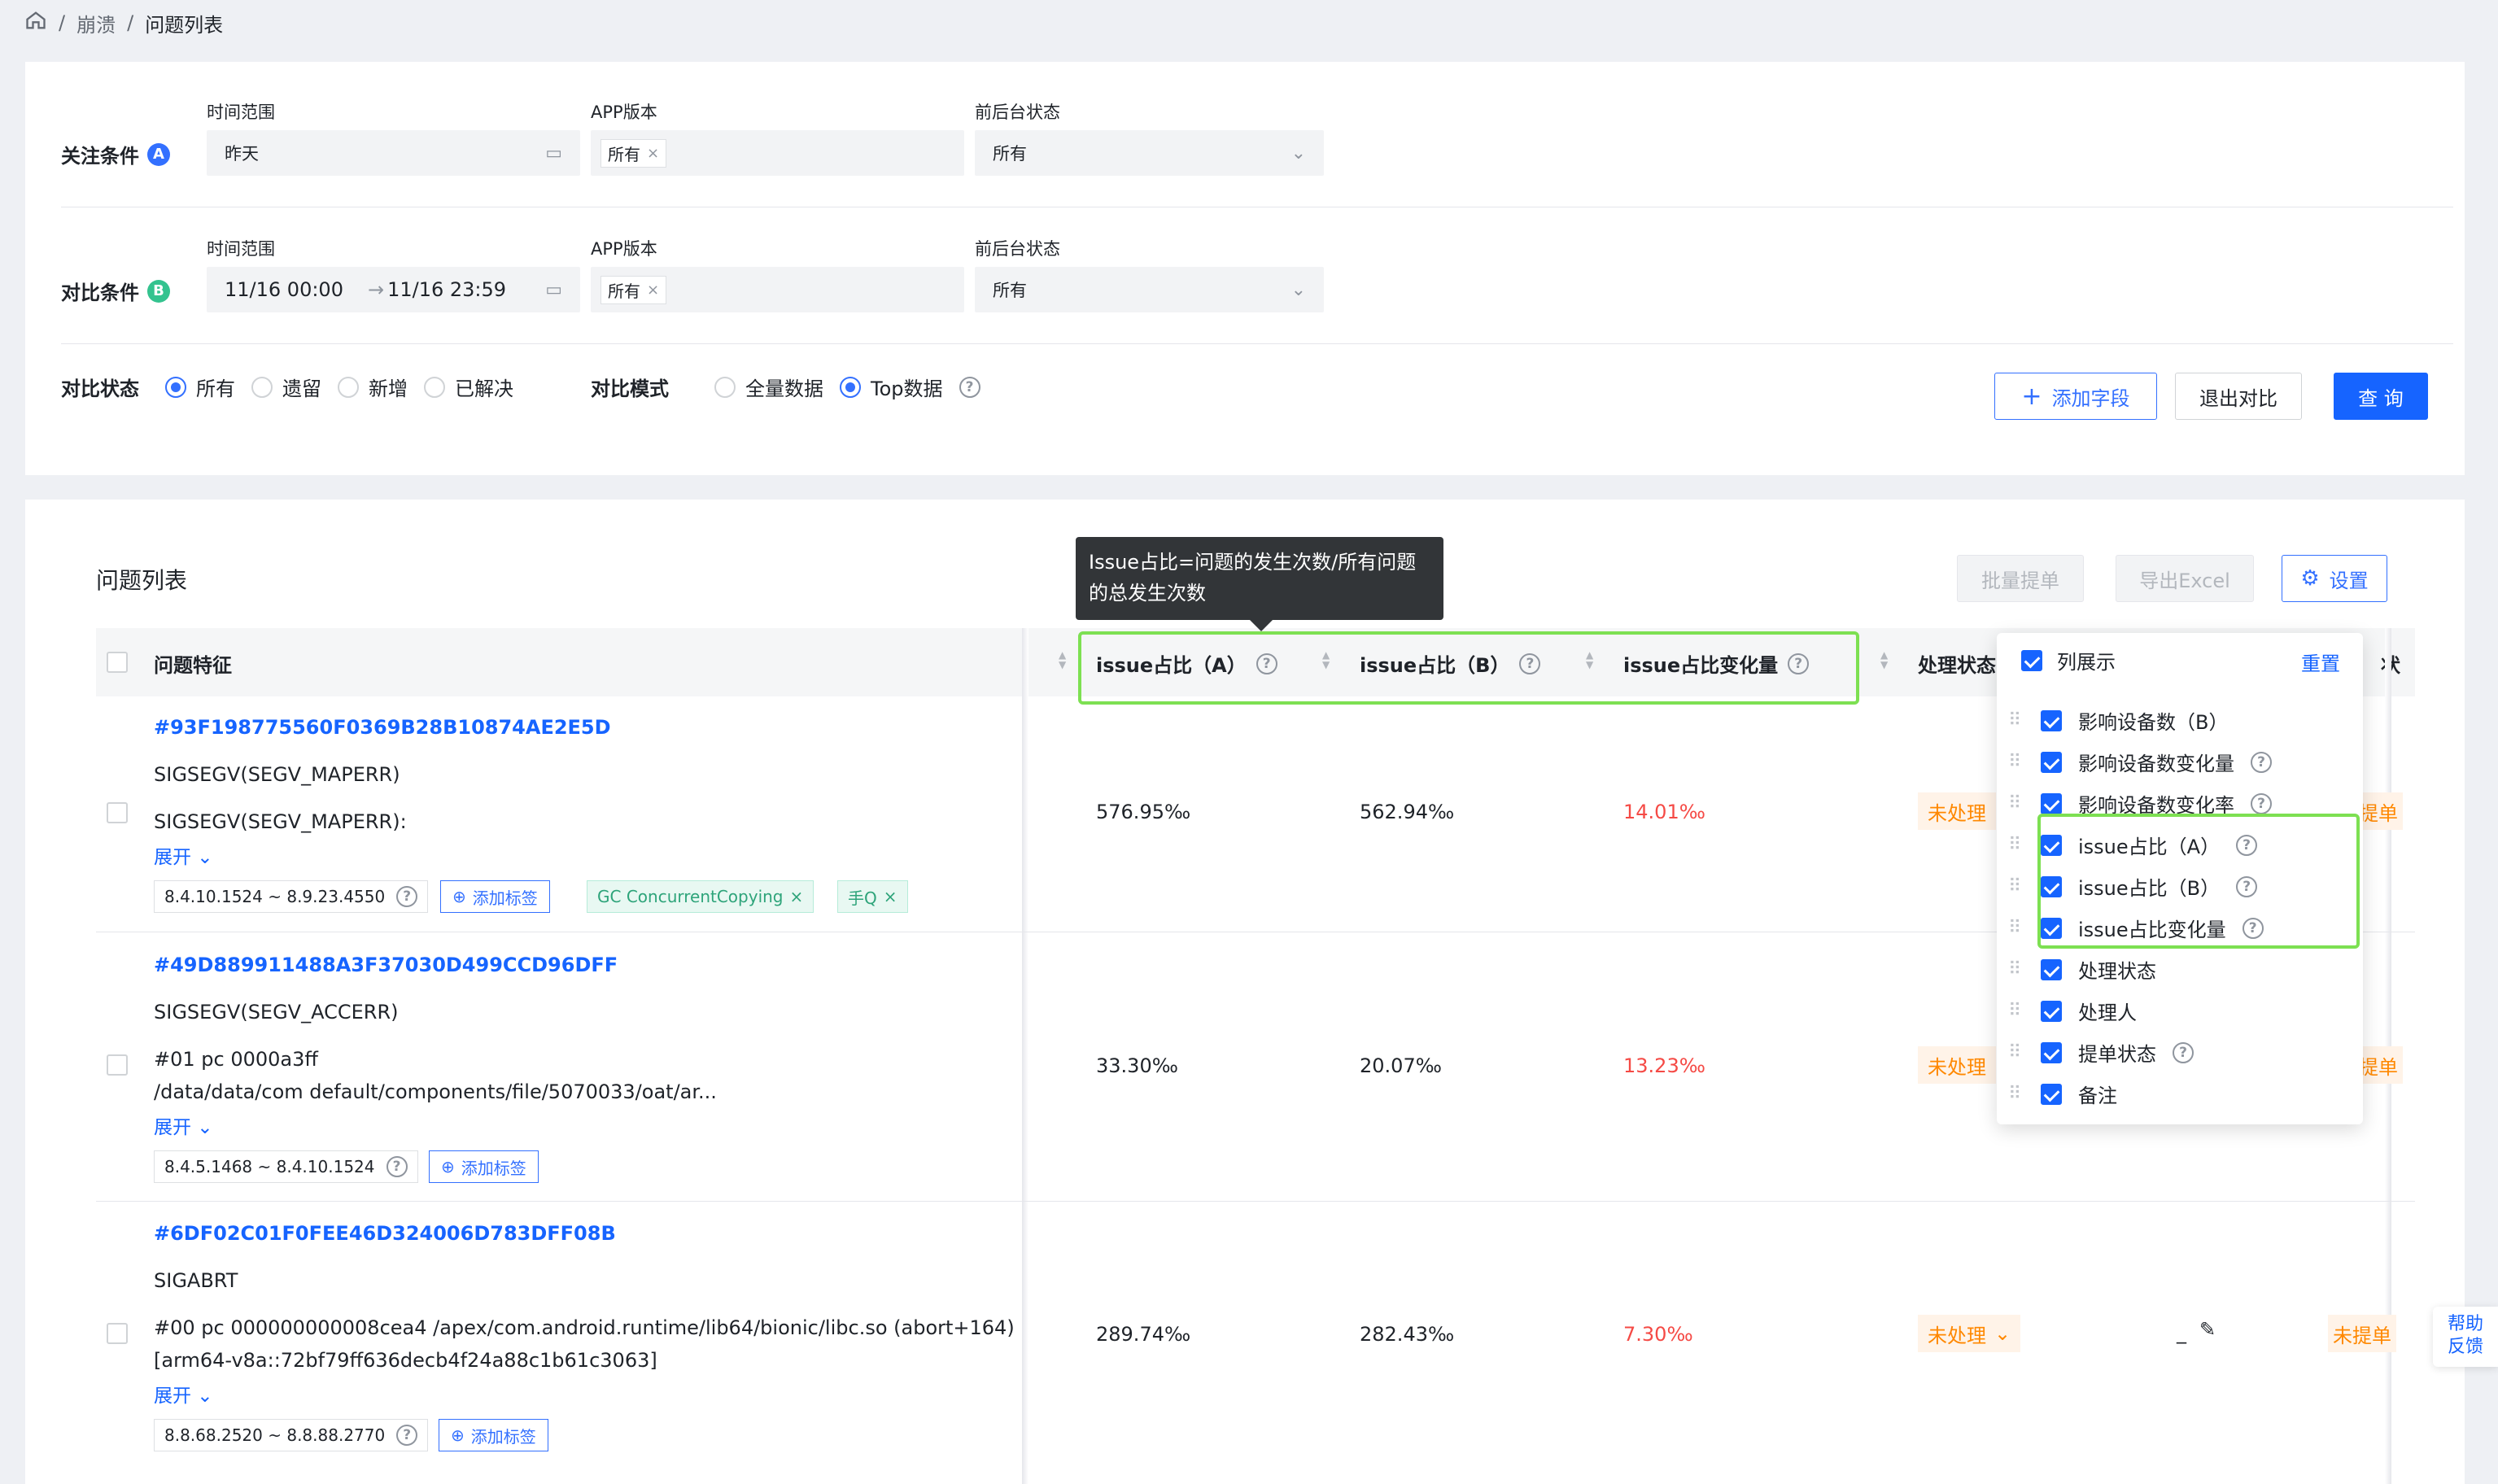  I want to click on column-option: ⠿ 影响设备数变化量?, so click(2179, 762).